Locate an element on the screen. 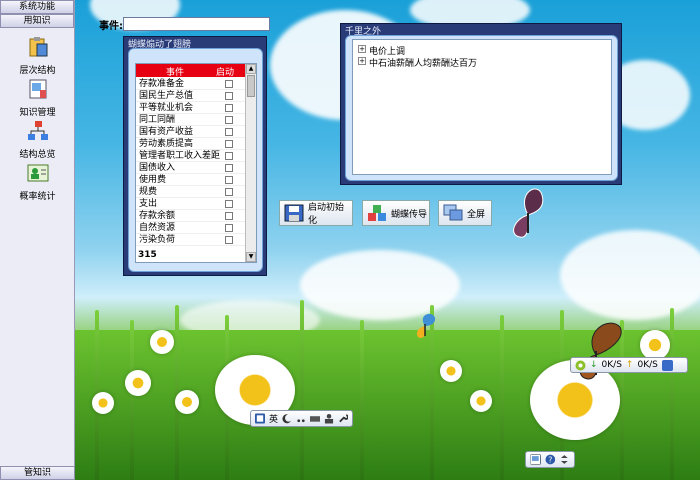  fullscreen-button: 全屏 is located at coordinates (465, 213).